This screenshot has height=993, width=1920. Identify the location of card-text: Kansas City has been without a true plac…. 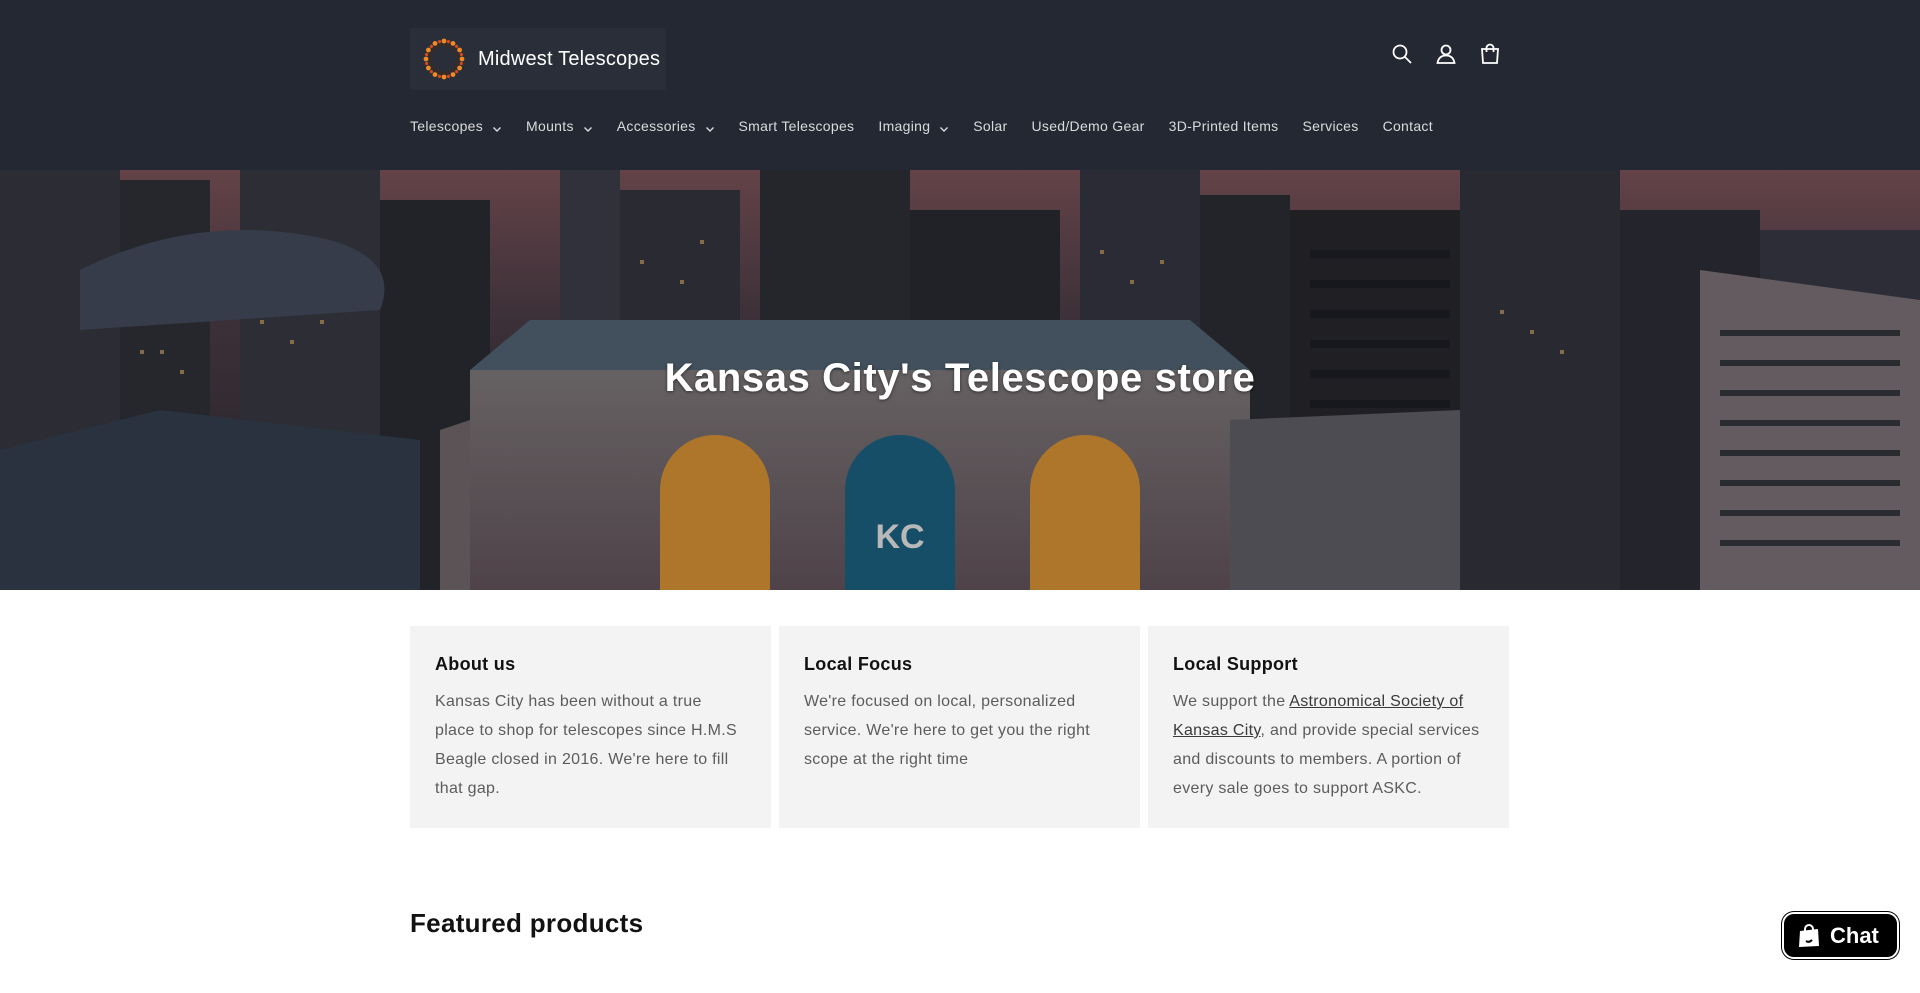
(586, 745).